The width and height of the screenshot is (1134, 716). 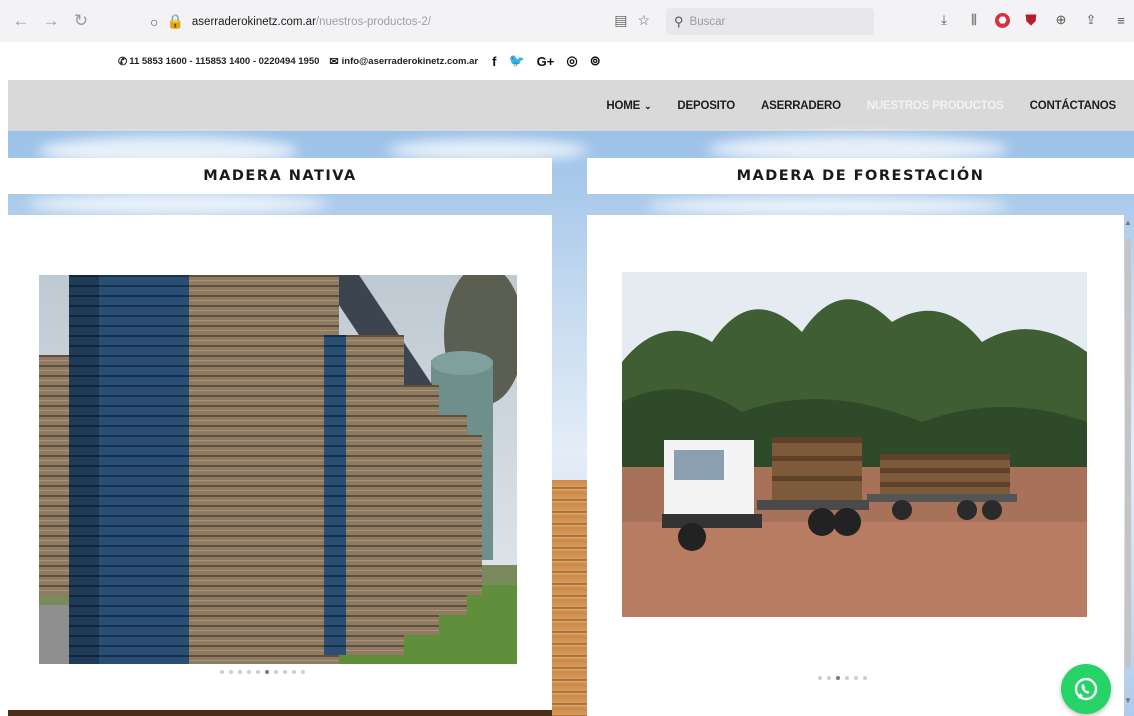 What do you see at coordinates (679, 21) in the screenshot?
I see `search-icon: ⚲` at bounding box center [679, 21].